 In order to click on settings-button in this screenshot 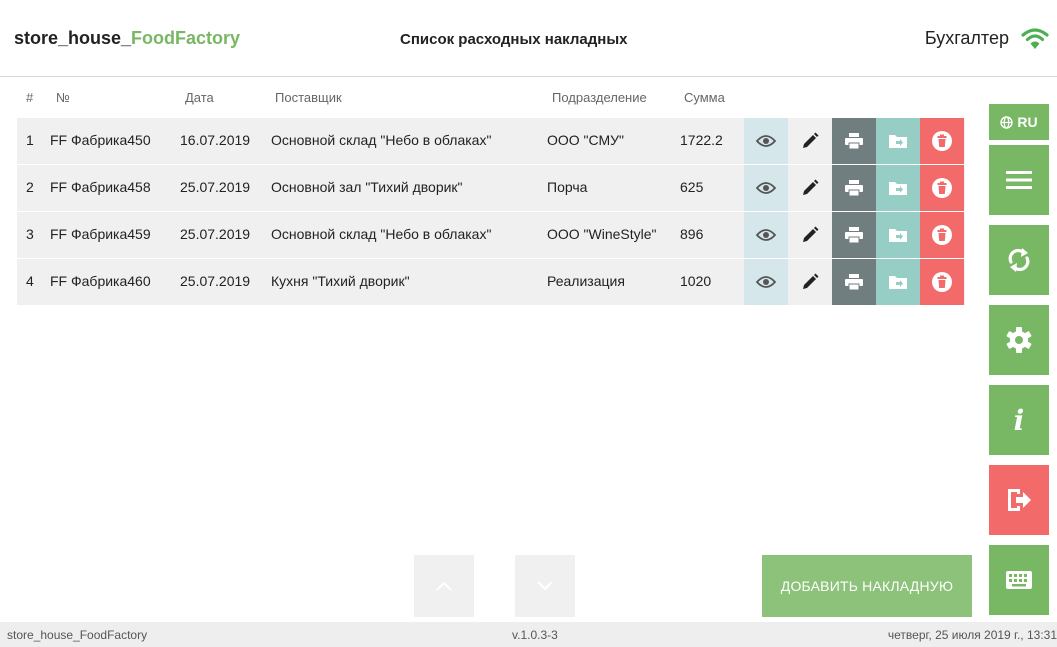, I will do `click(1019, 340)`.